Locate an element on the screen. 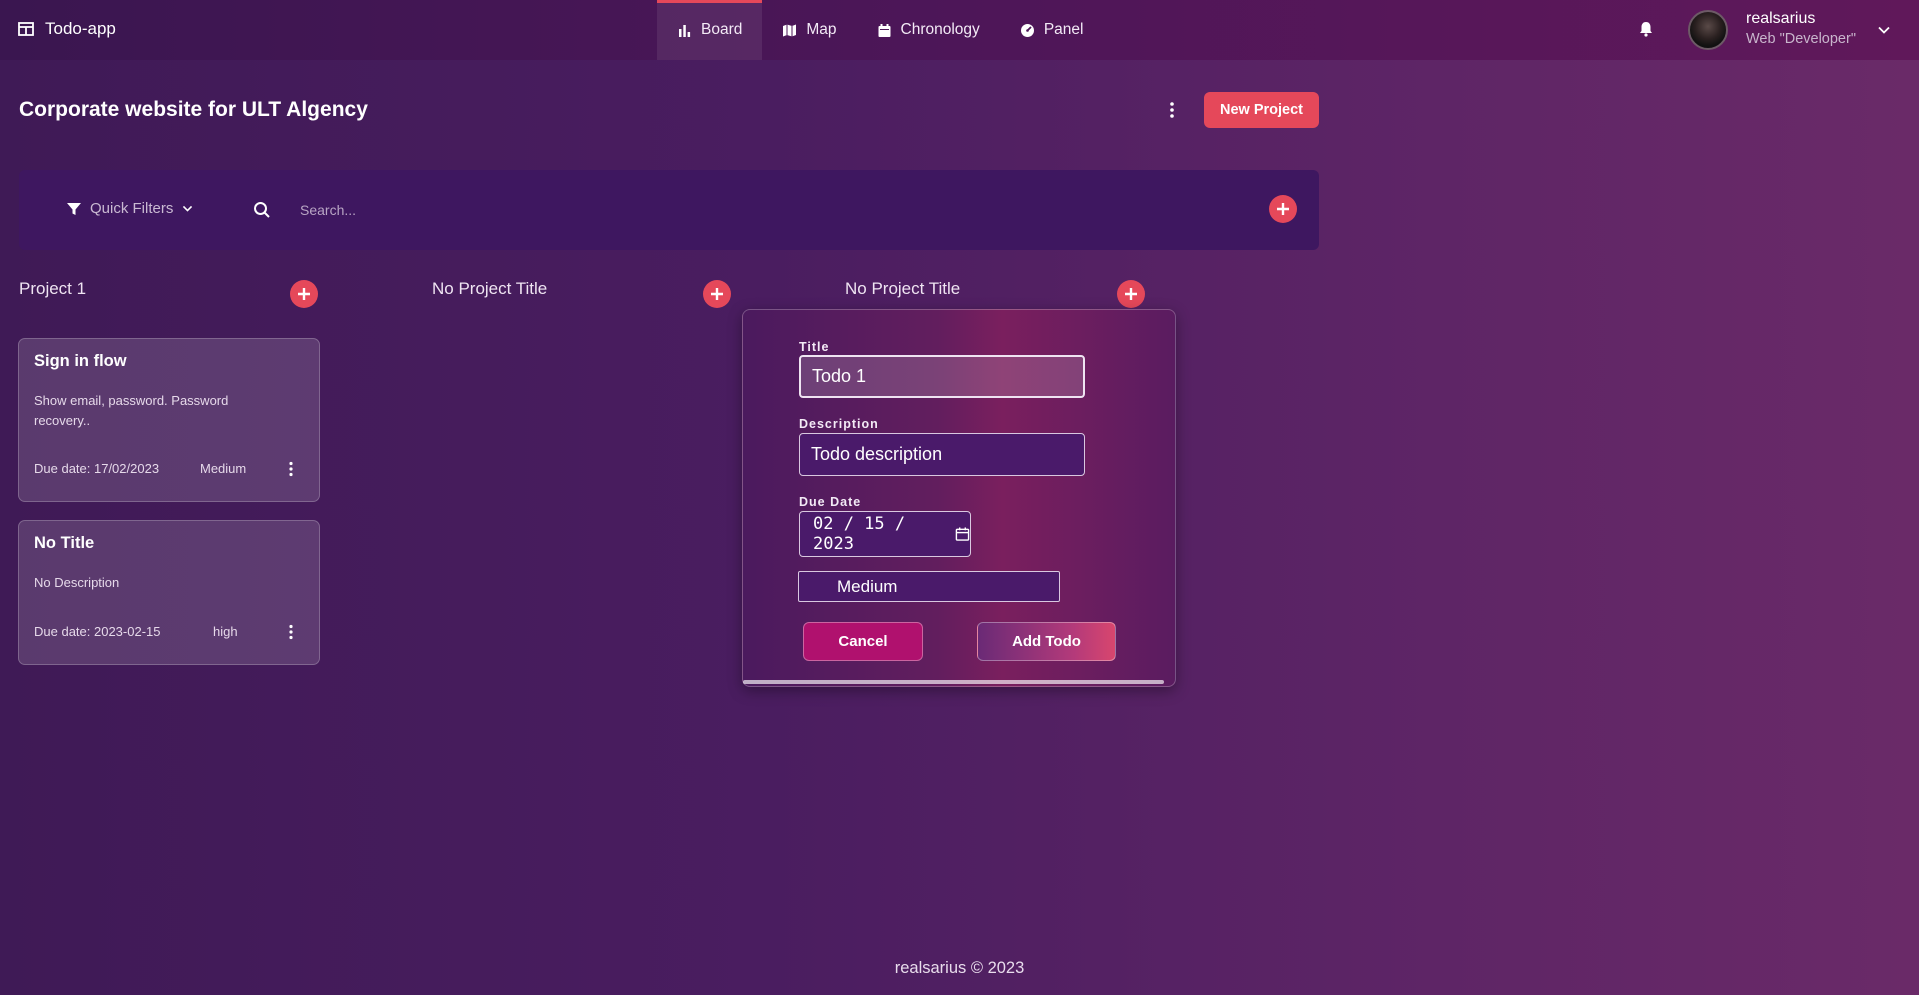 Image resolution: width=1919 pixels, height=995 pixels. avatar is located at coordinates (1708, 30).